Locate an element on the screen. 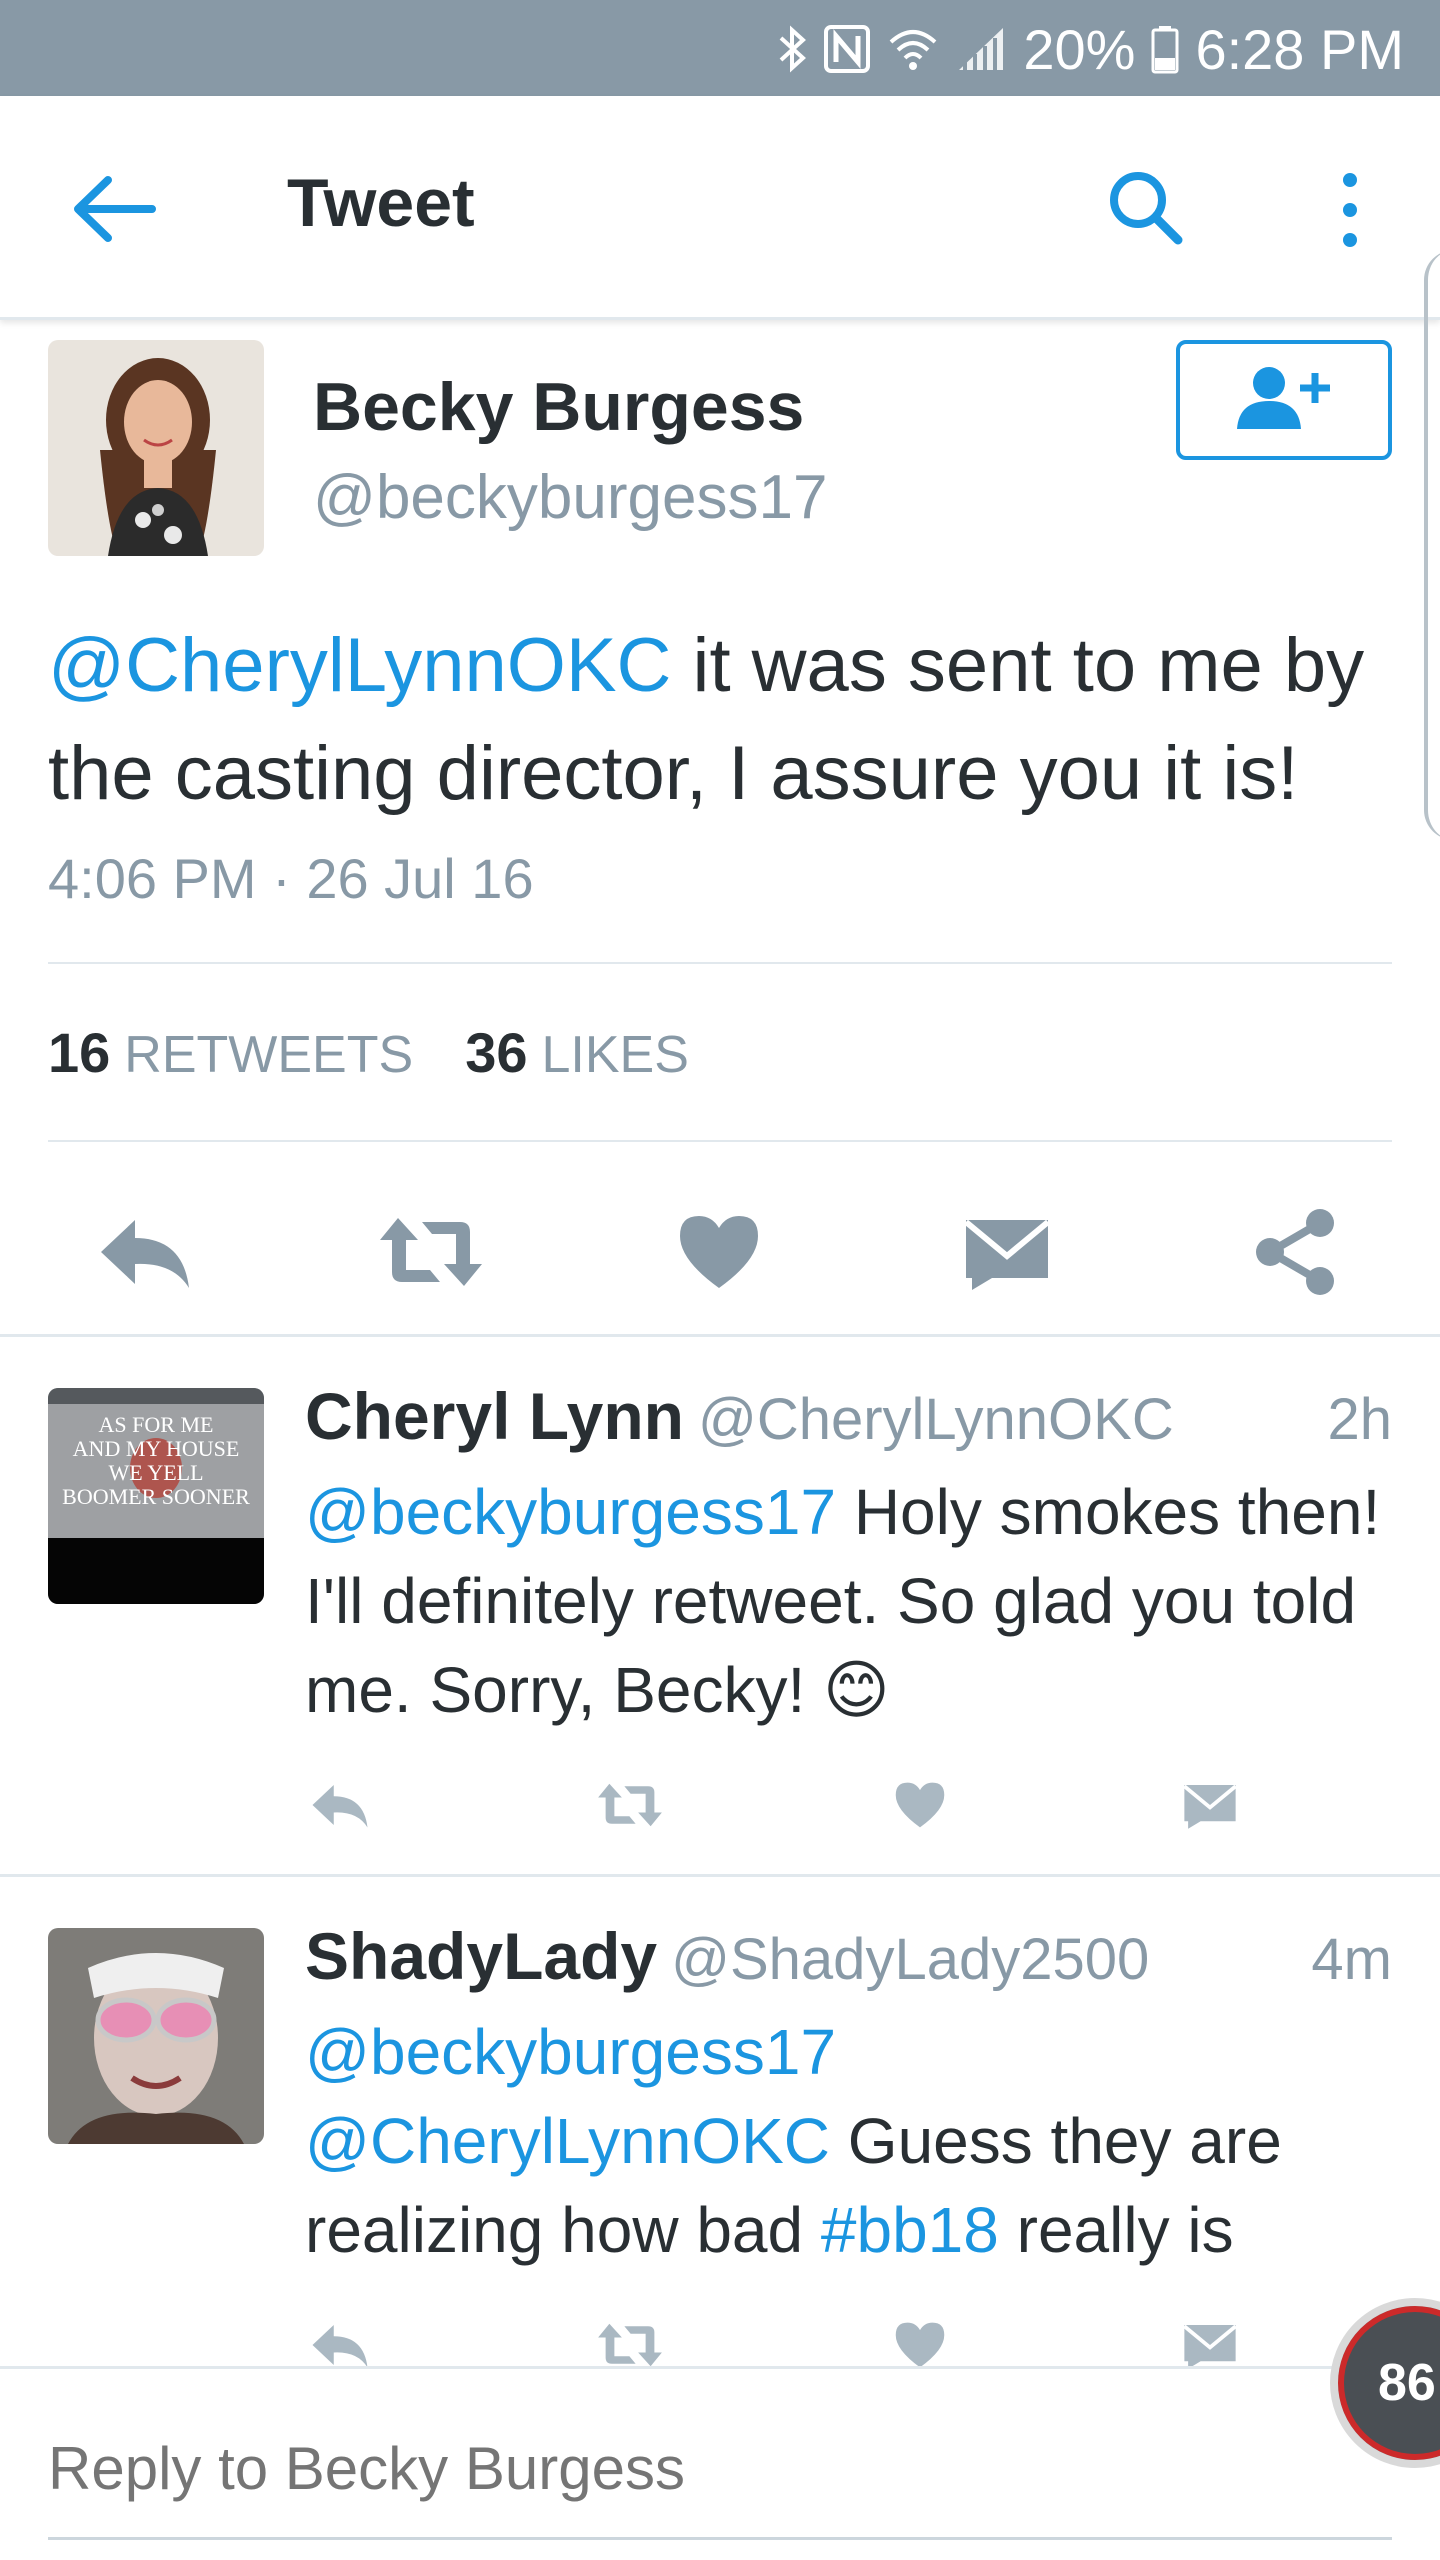 The width and height of the screenshot is (1440, 2560). likes-count: 36 is located at coordinates (496, 1052).